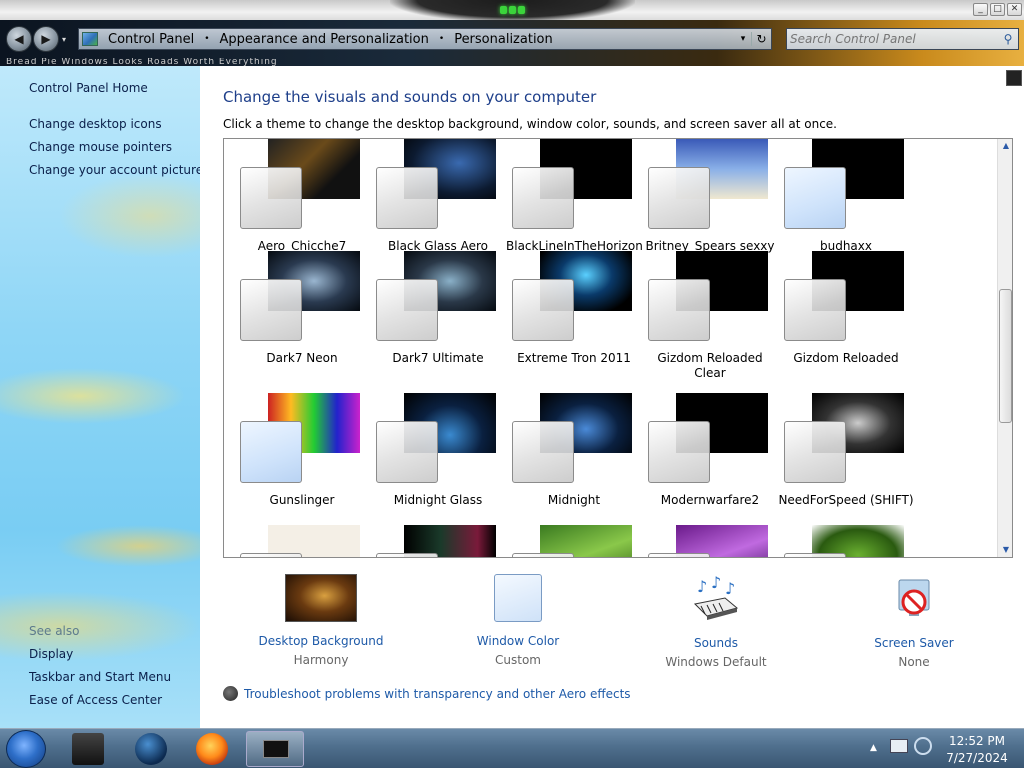 This screenshot has height=768, width=1024. I want to click on volume-icon, so click(923, 746).